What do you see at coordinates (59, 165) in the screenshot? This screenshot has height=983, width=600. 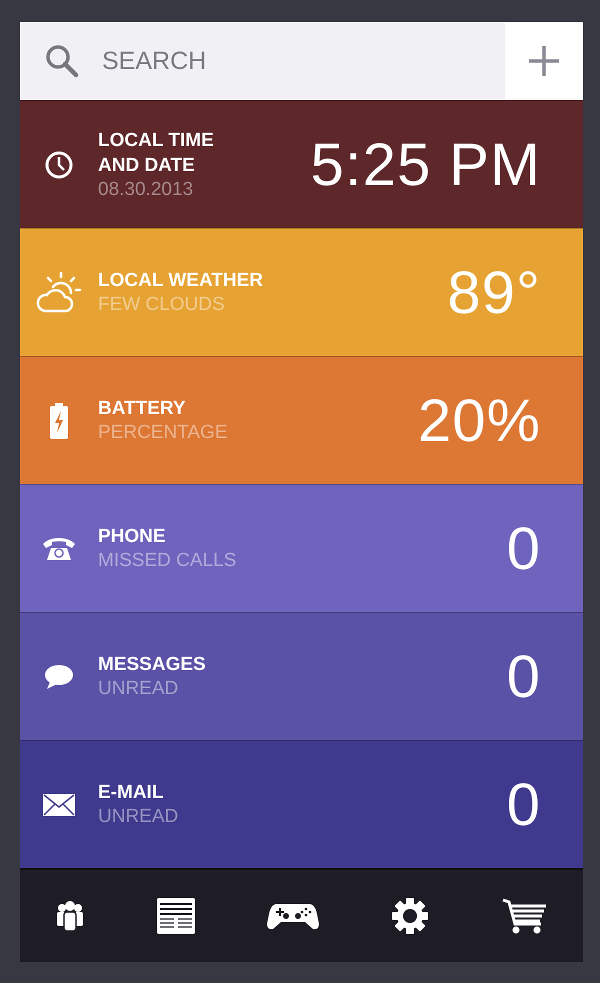 I see `clock-icon` at bounding box center [59, 165].